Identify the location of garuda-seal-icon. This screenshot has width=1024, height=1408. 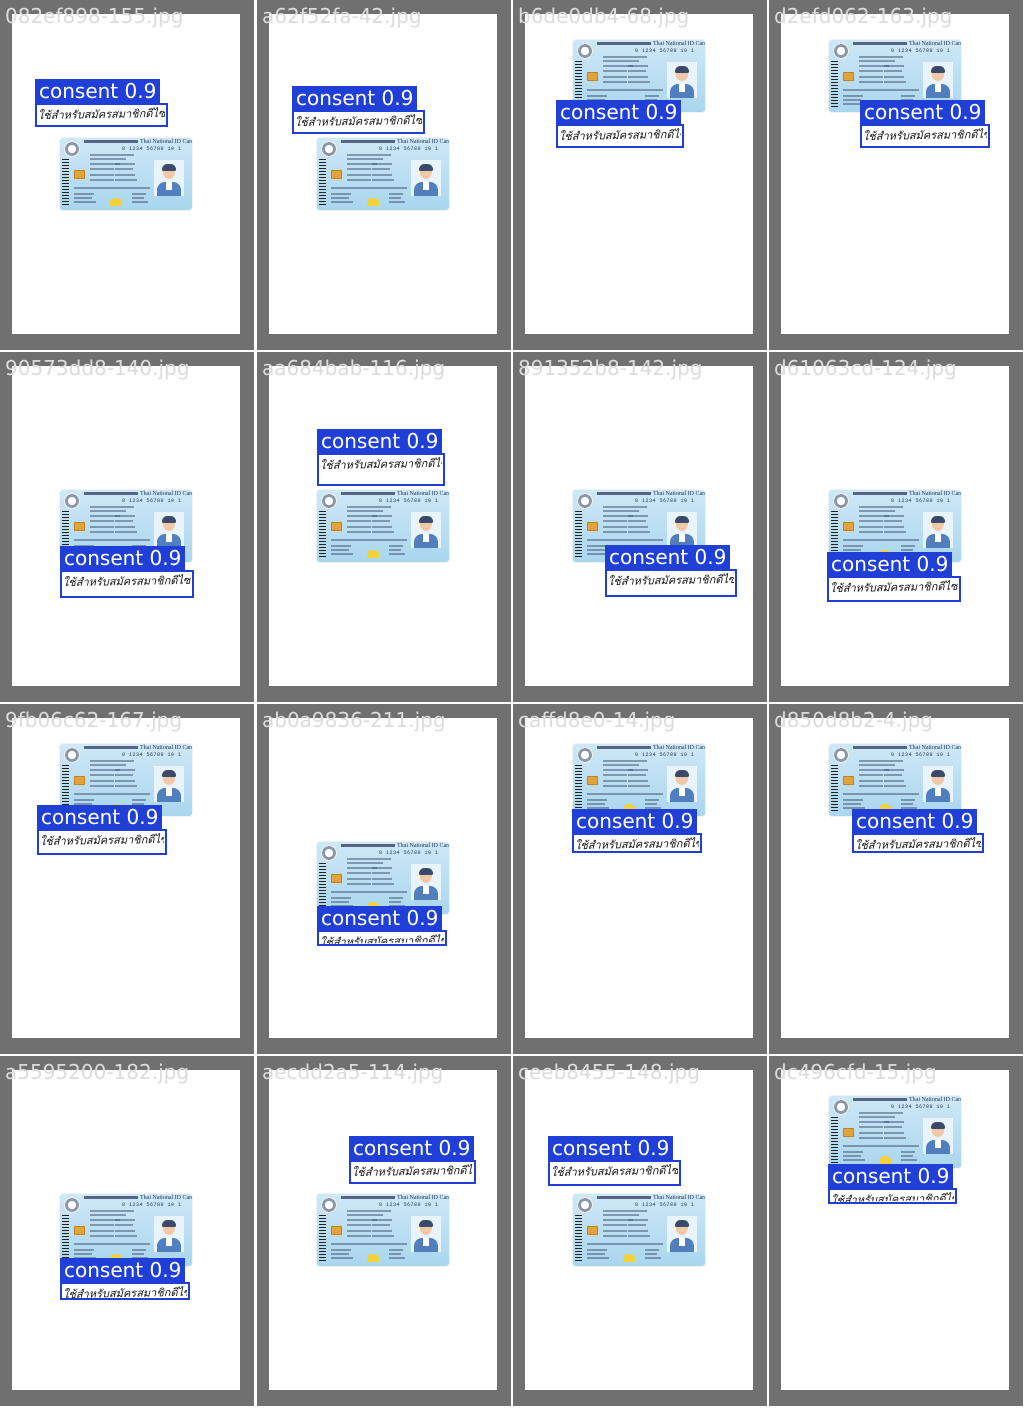
(329, 149).